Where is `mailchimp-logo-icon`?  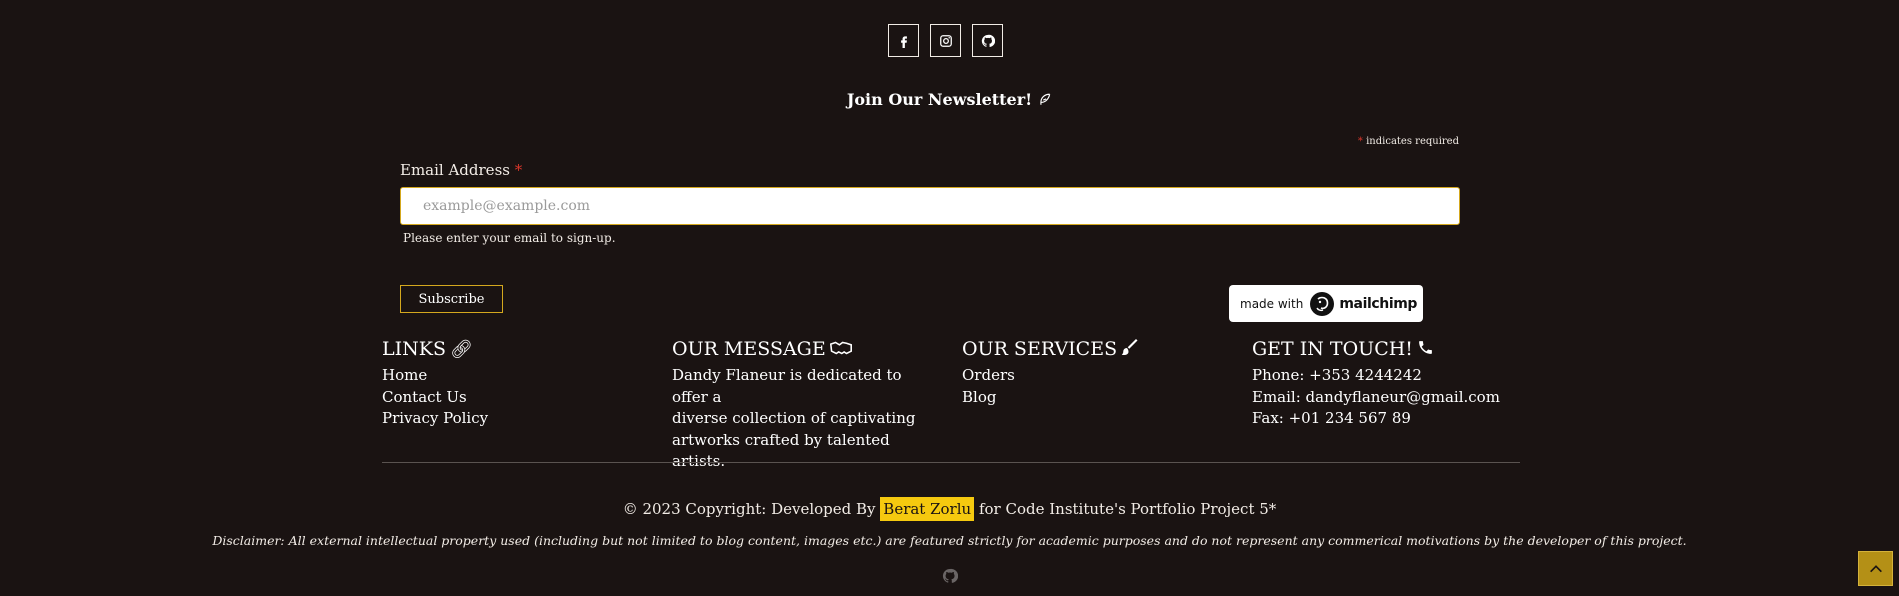 mailchimp-logo-icon is located at coordinates (1322, 303).